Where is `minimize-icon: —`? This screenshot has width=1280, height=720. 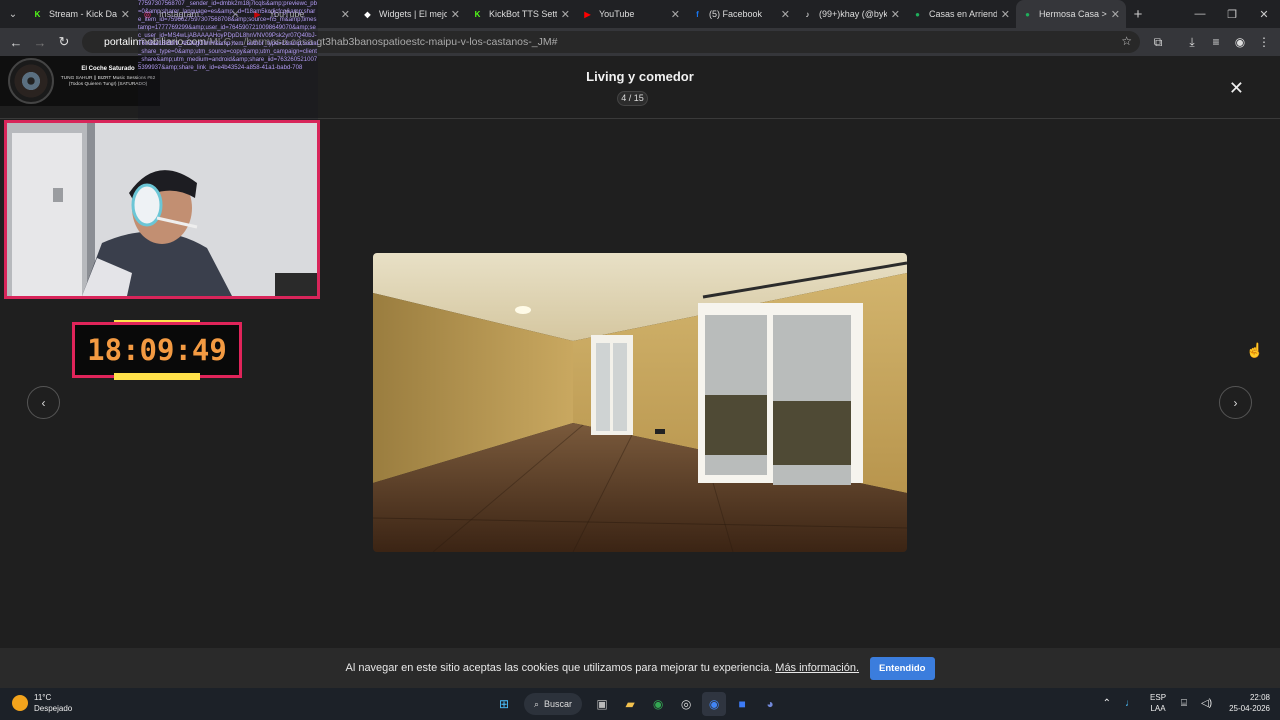
minimize-icon: — is located at coordinates (1200, 14).